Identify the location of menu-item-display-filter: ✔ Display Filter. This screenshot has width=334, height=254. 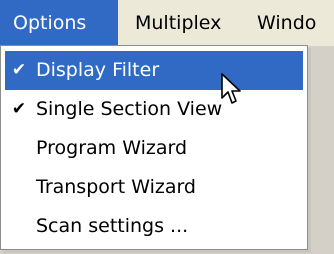
(154, 70).